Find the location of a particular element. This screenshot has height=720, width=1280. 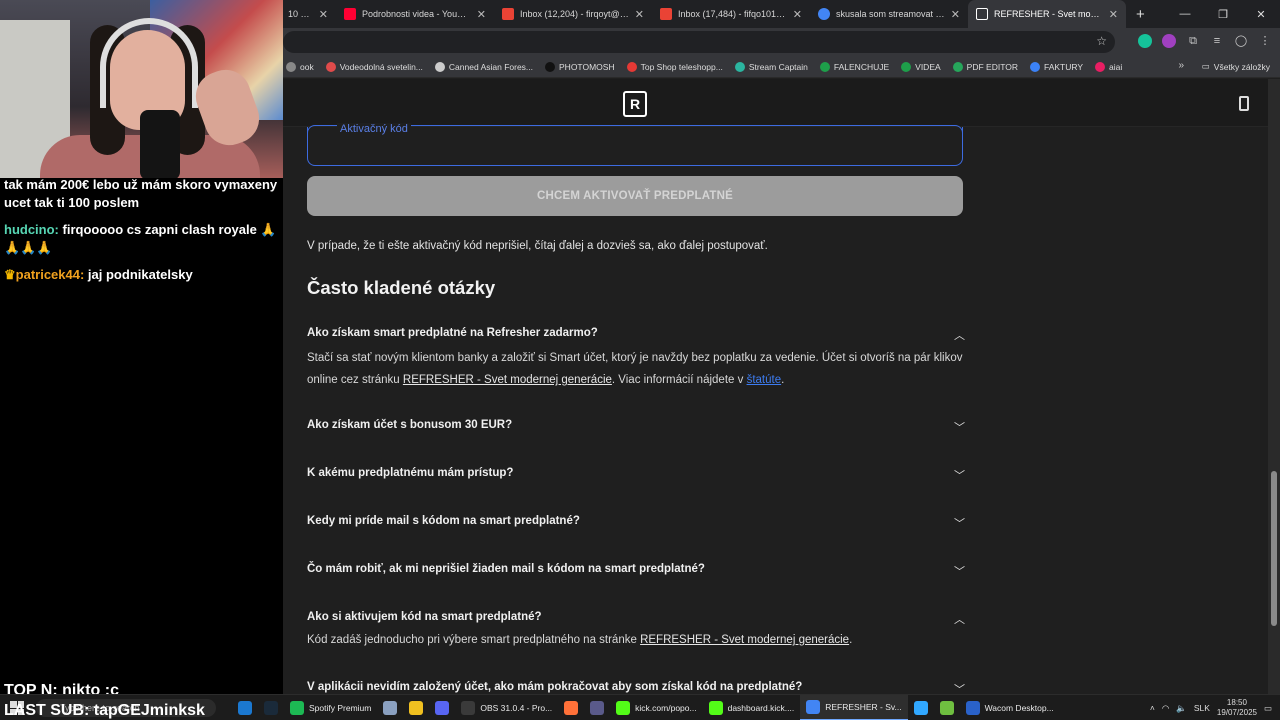

maximize-icon: ❐ is located at coordinates (1223, 14).